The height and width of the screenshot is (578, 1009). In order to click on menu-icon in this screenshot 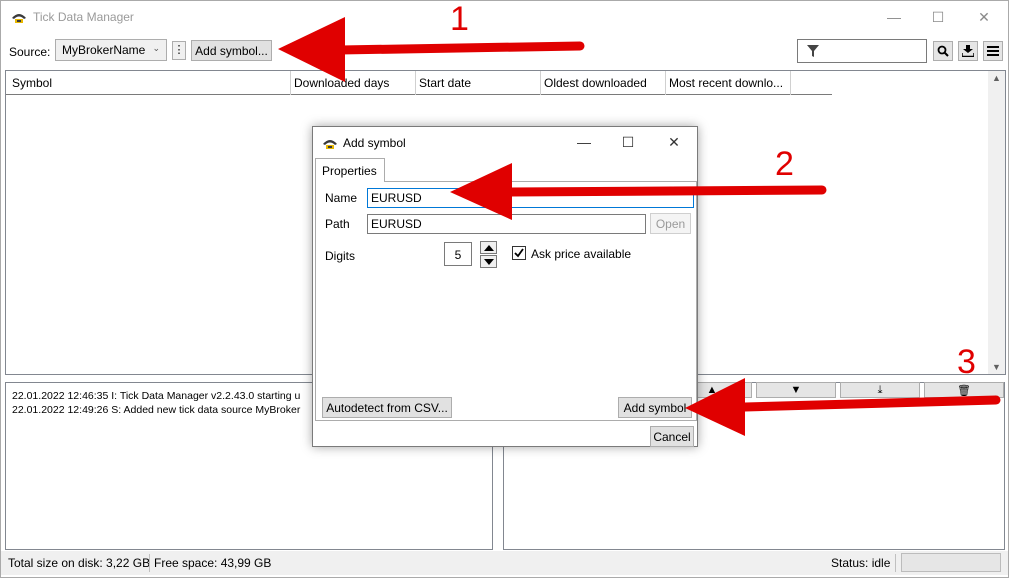, I will do `click(993, 51)`.